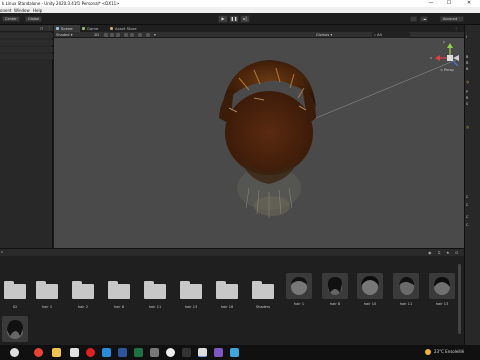  Describe the element at coordinates (34, 19) in the screenshot. I see `pivot-global-button: Global` at that location.